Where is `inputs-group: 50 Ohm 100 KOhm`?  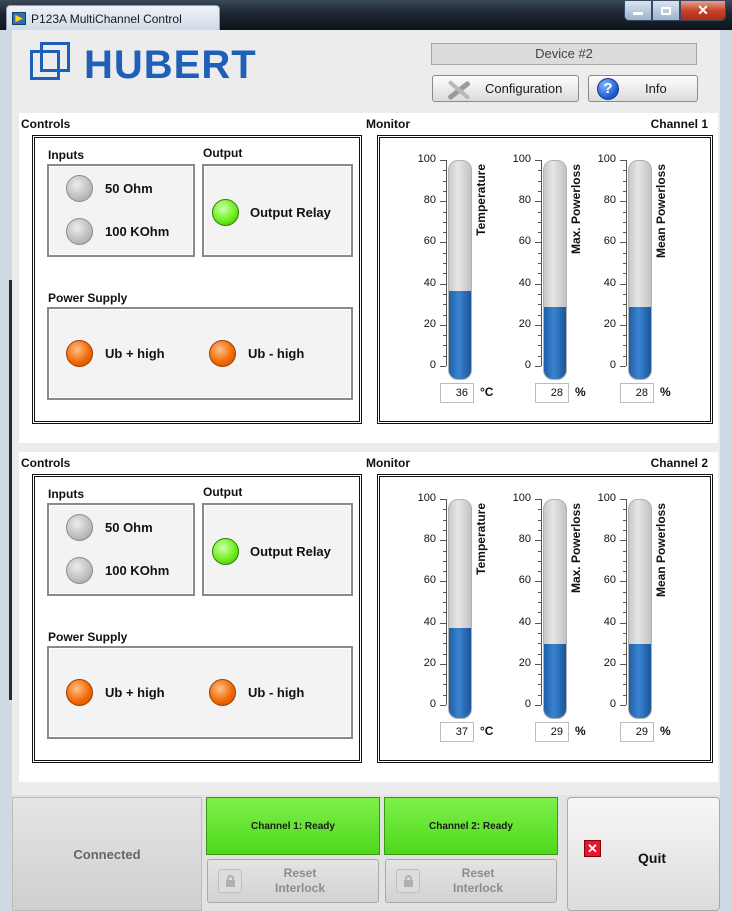 inputs-group: 50 Ohm 100 KOhm is located at coordinates (121, 210).